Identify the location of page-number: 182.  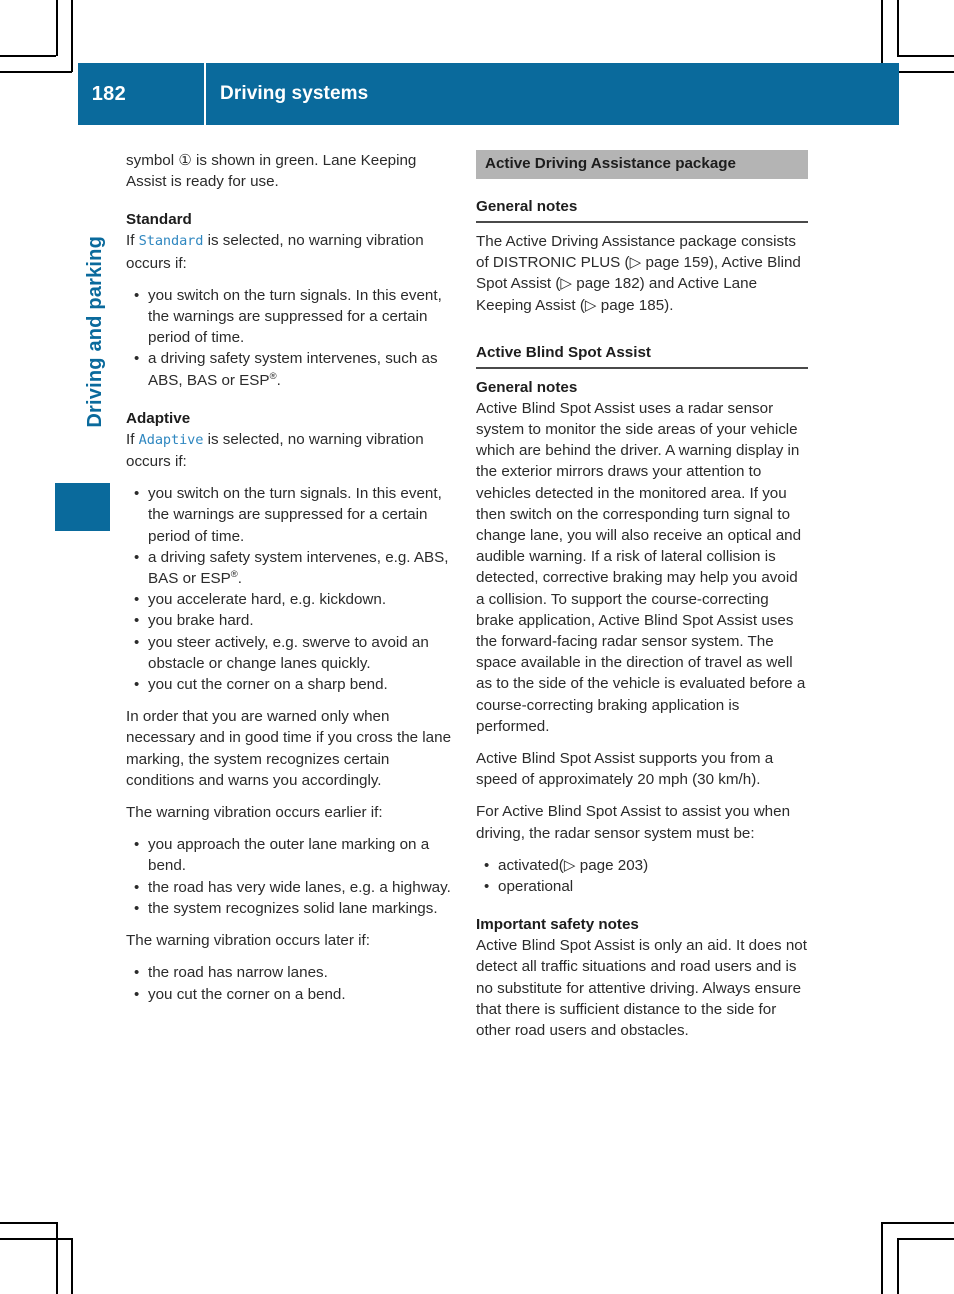
(108, 93).